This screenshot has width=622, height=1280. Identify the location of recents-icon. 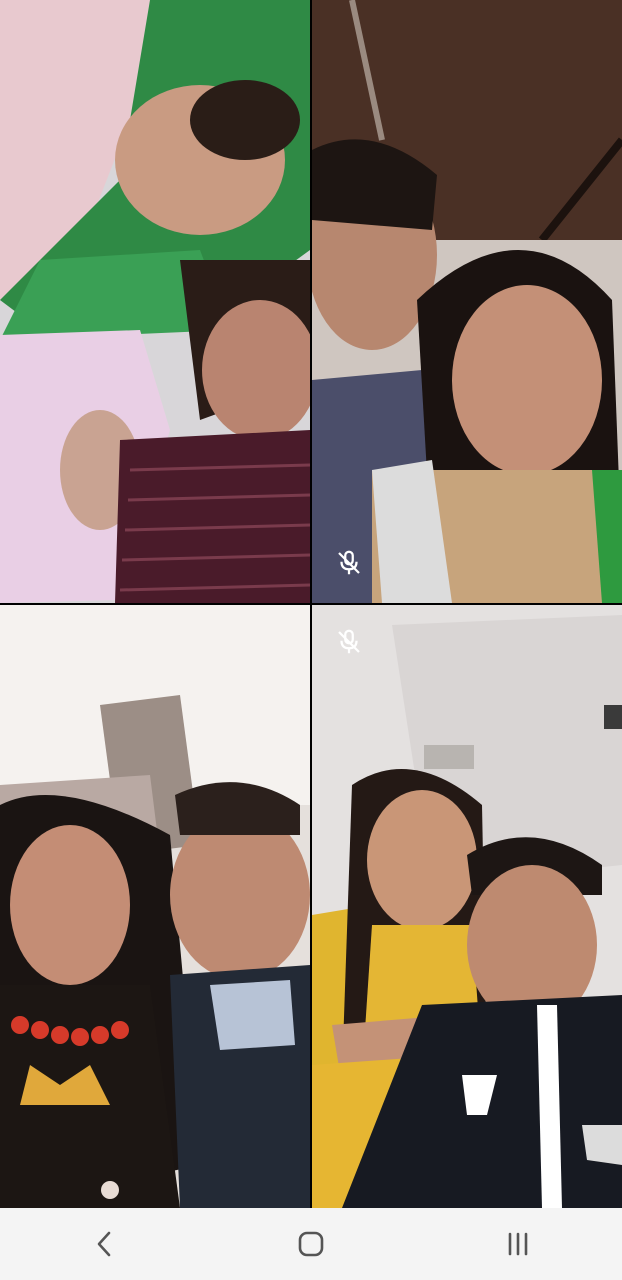
(518, 1244).